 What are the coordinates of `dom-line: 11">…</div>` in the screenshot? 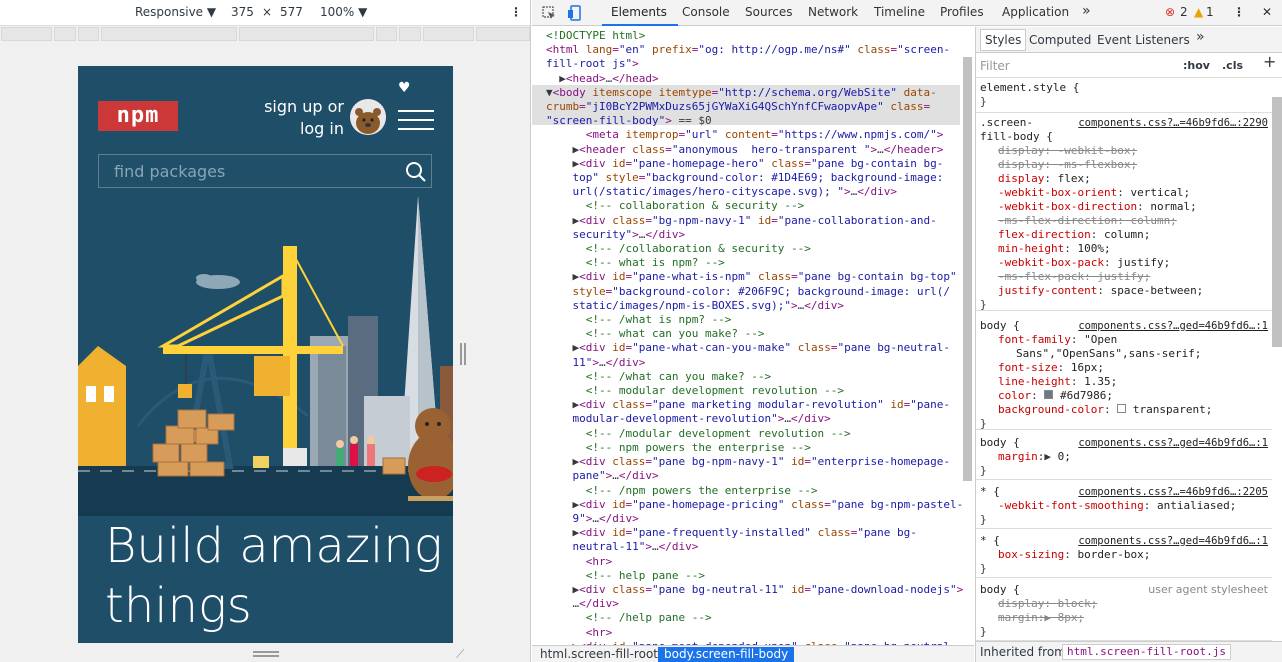 It's located at (756, 363).